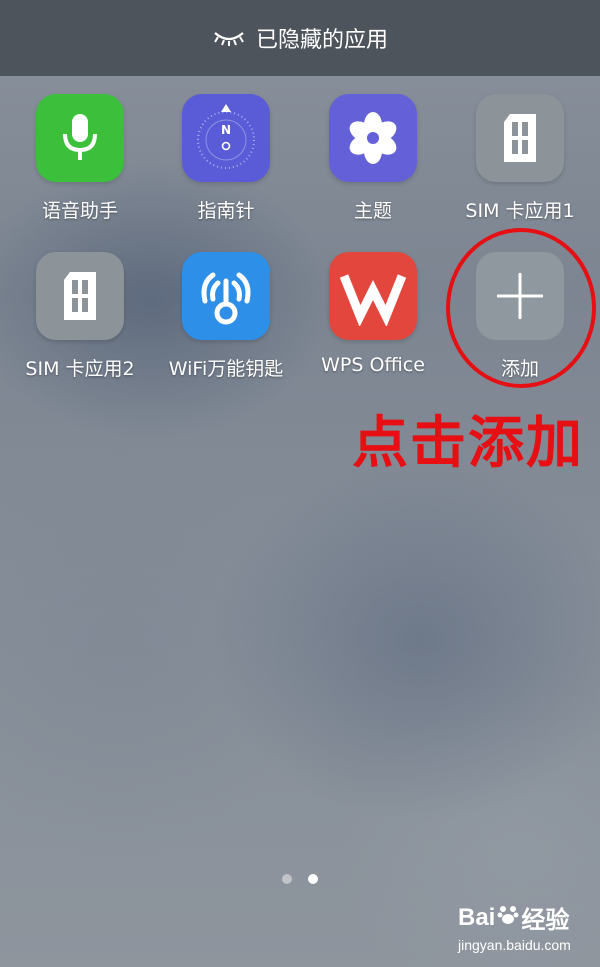 This screenshot has height=967, width=600. I want to click on app-voice-assistant: 语音助手, so click(80, 158).